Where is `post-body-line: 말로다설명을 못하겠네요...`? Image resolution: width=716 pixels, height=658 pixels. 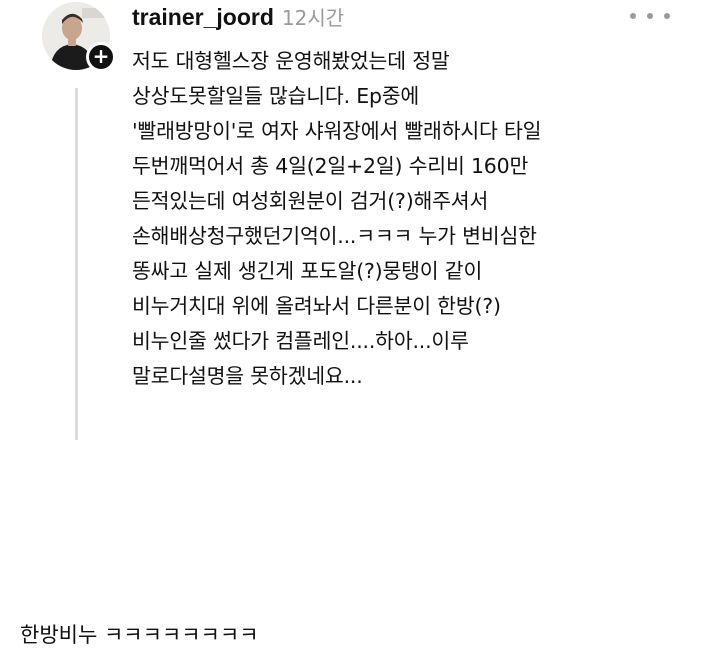
post-body-line: 말로다설명을 못하겠네요... is located at coordinates (247, 376).